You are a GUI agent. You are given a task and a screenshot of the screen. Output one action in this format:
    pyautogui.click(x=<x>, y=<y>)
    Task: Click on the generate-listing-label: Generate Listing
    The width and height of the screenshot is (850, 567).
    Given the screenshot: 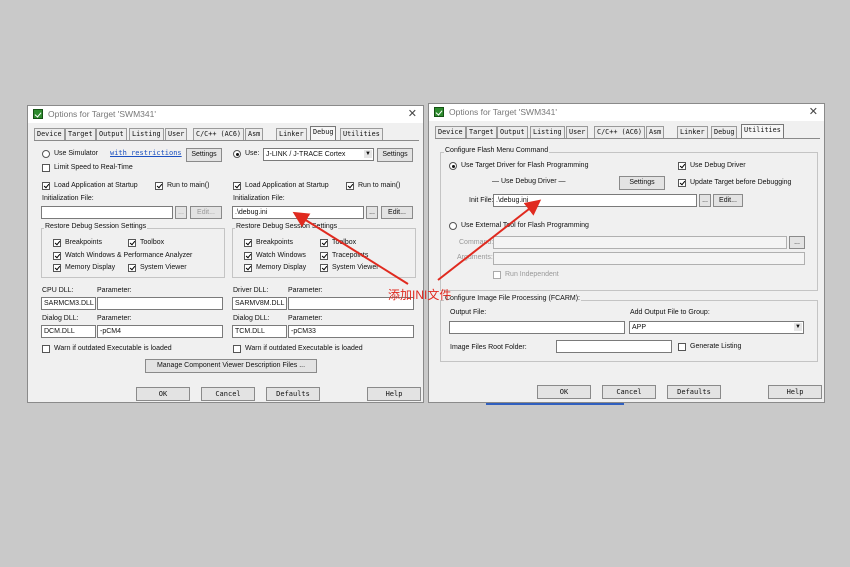 What is the action you would take?
    pyautogui.click(x=716, y=346)
    